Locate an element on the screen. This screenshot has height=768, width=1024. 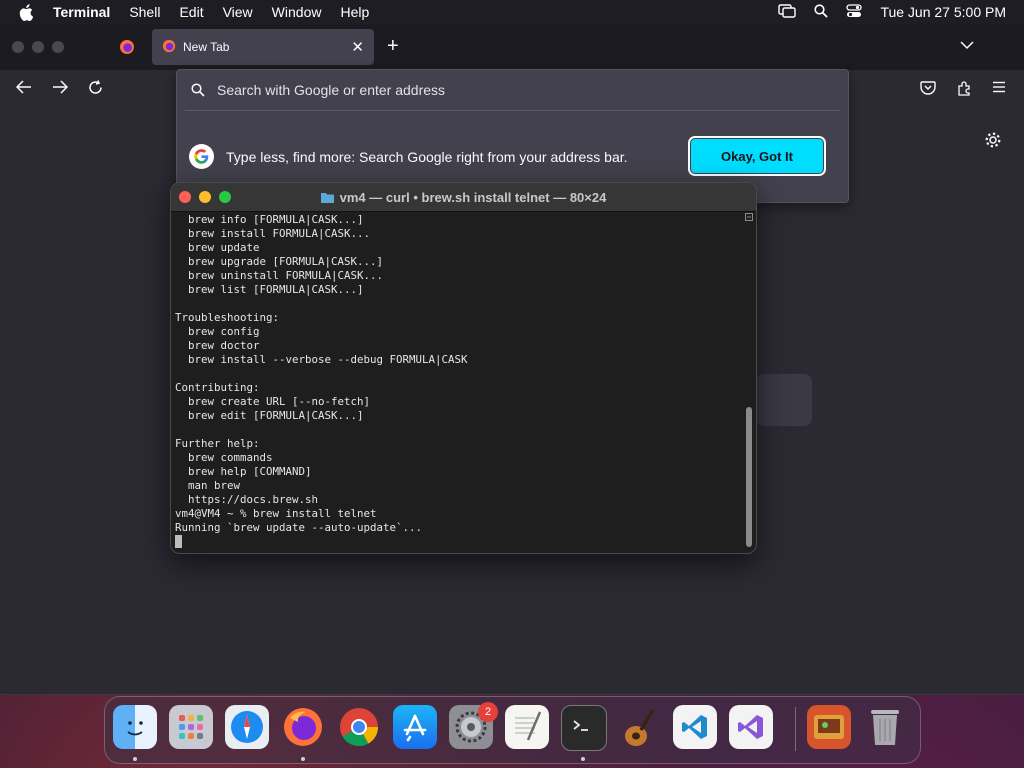
scroll-marker-icon is located at coordinates (749, 217).